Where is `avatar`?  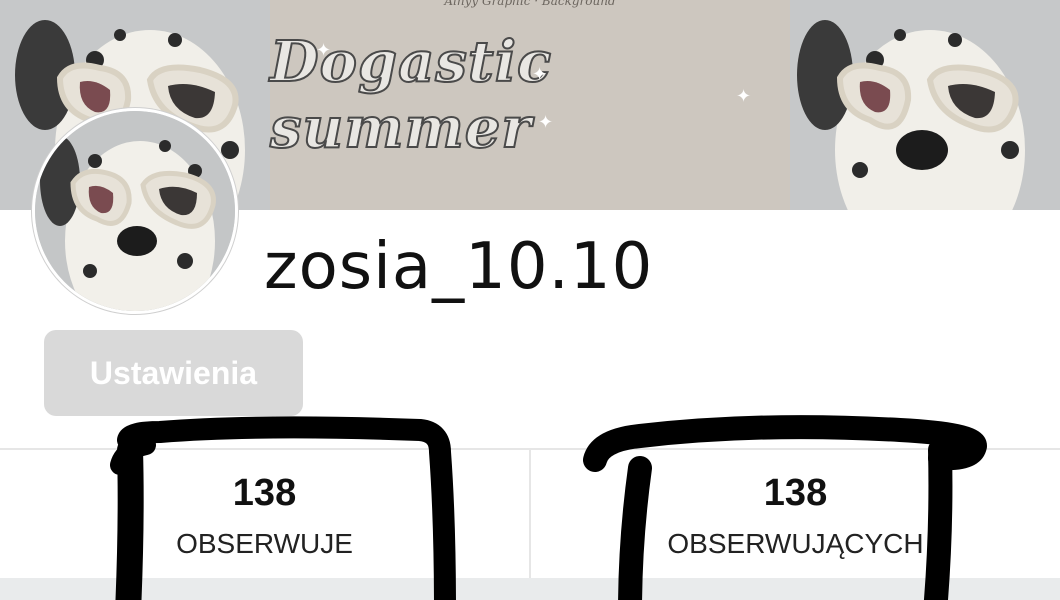 avatar is located at coordinates (135, 211).